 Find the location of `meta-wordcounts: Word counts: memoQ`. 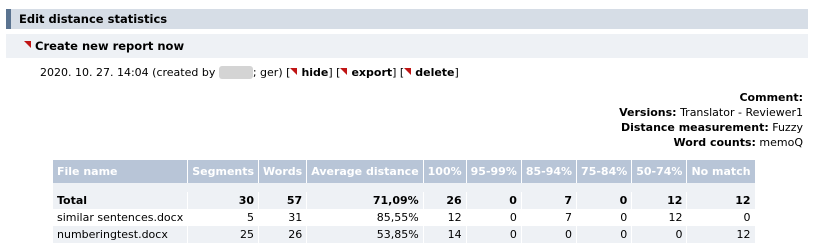

meta-wordcounts: Word counts: memoQ is located at coordinates (738, 142).